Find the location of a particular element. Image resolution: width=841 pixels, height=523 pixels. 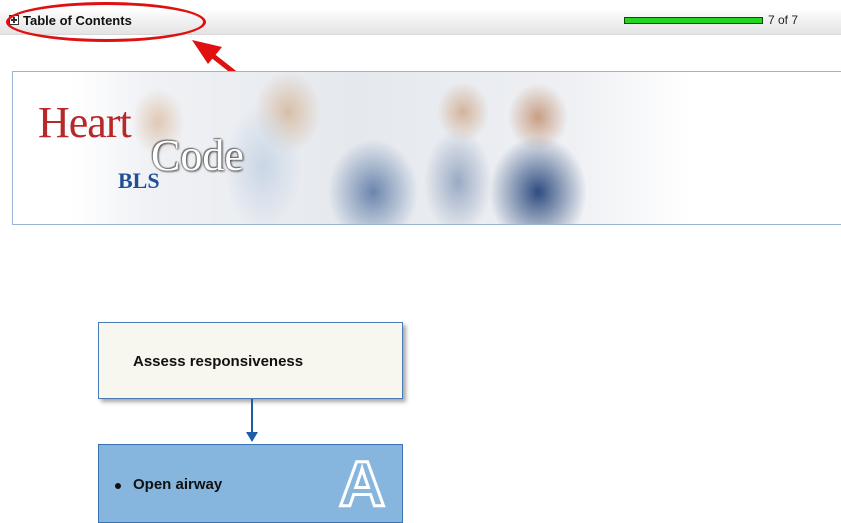

step-airway-box: Open airway A is located at coordinates (250, 483).